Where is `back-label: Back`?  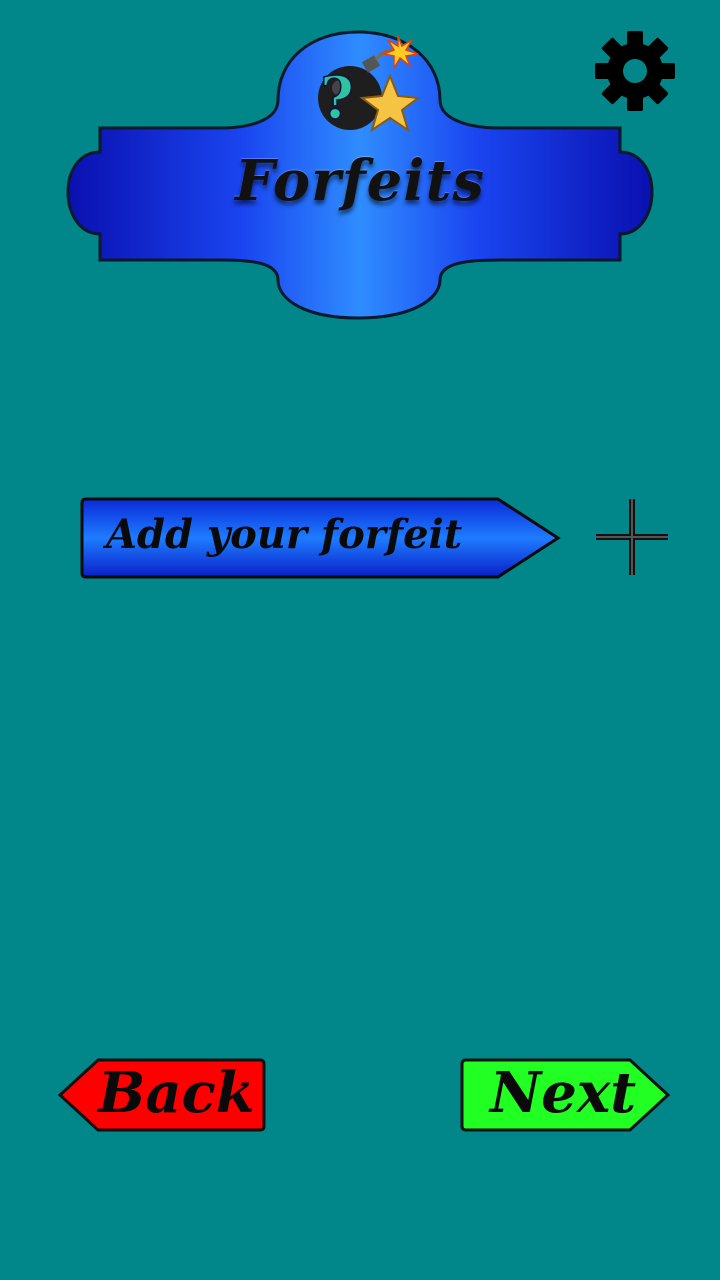 back-label: Back is located at coordinates (176, 1093).